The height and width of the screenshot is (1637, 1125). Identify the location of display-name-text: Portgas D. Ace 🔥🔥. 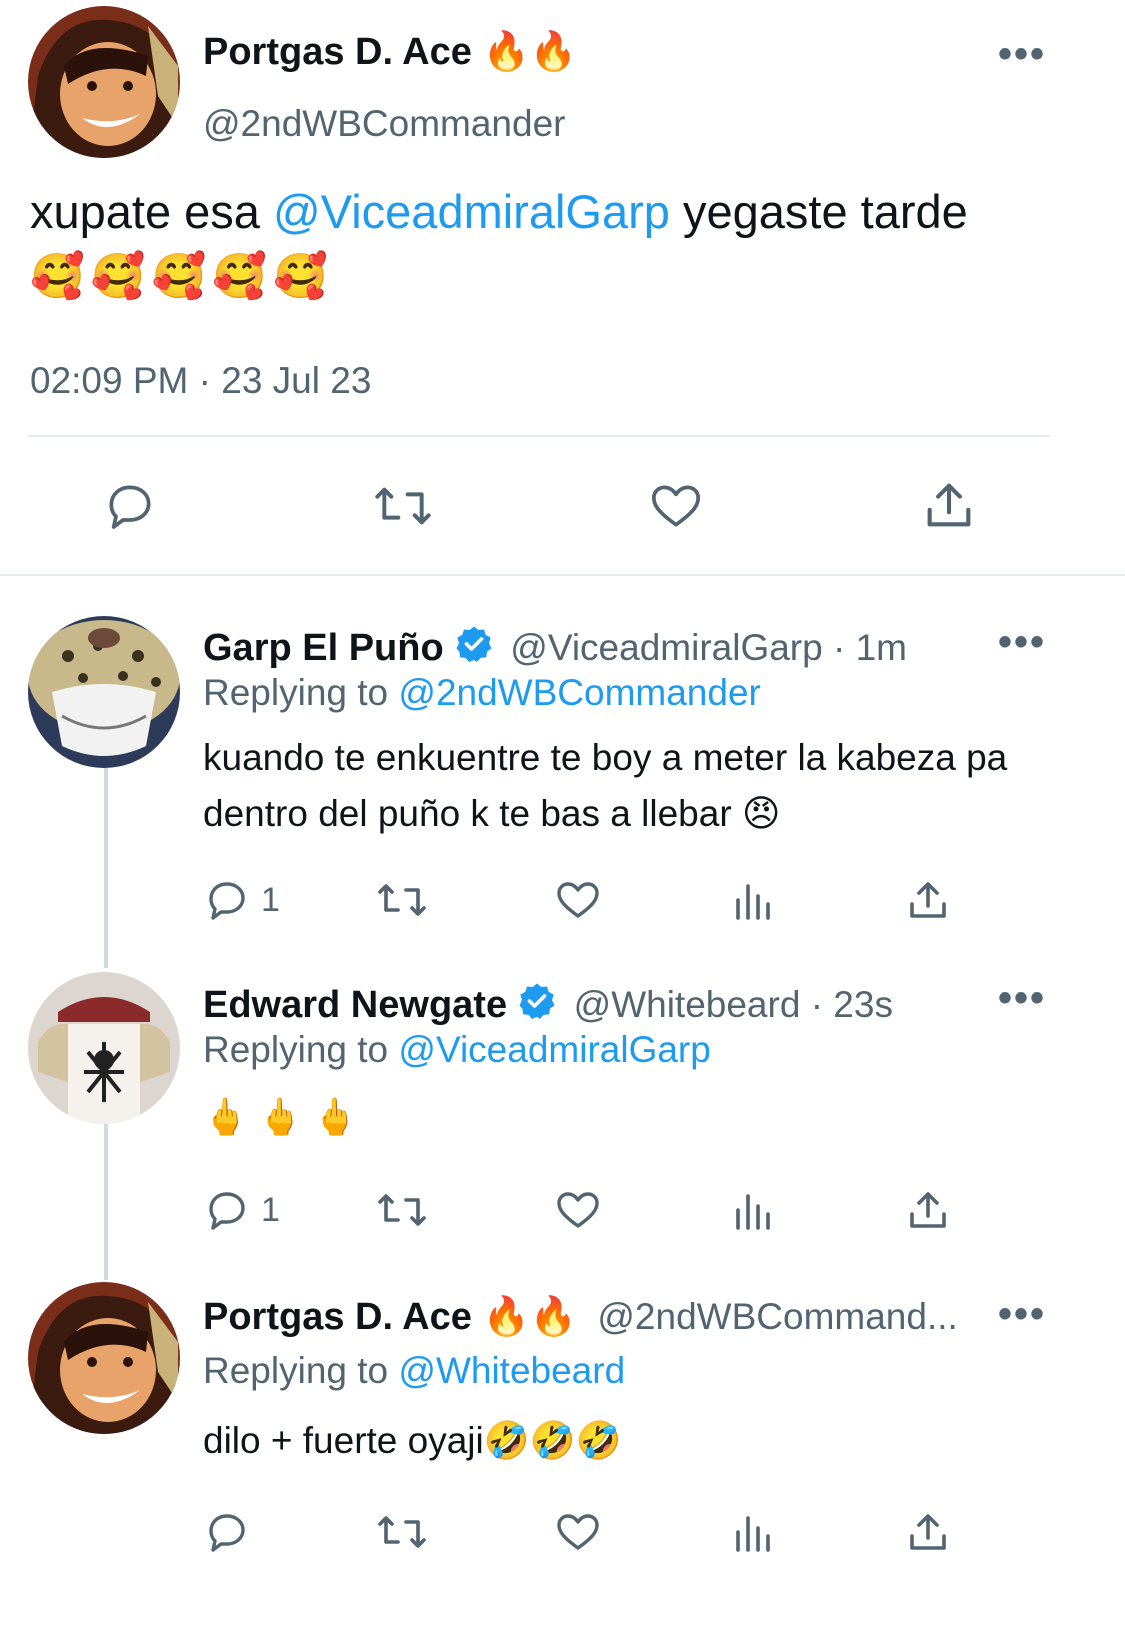
(390, 52).